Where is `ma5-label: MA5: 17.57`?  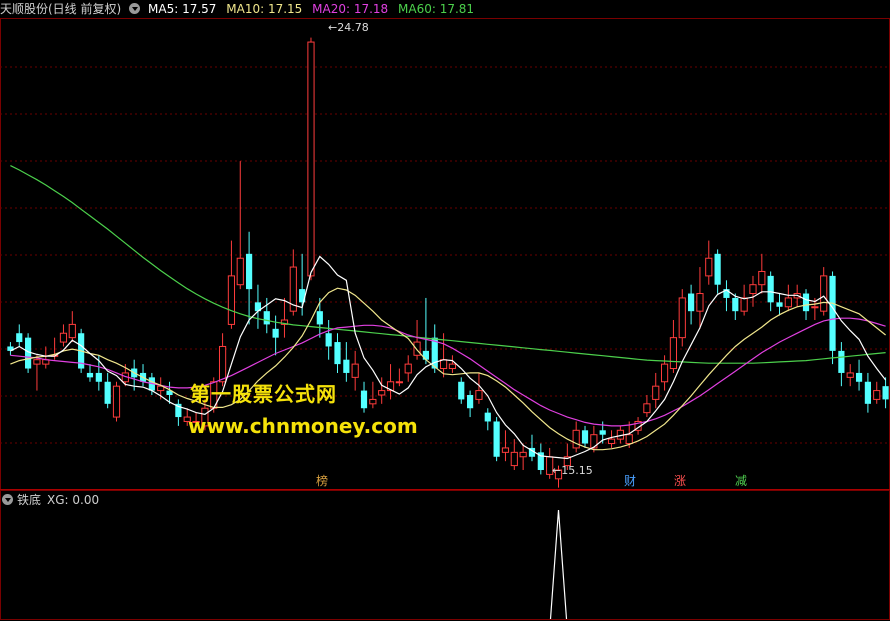
ma5-label: MA5: 17.57 is located at coordinates (182, 9).